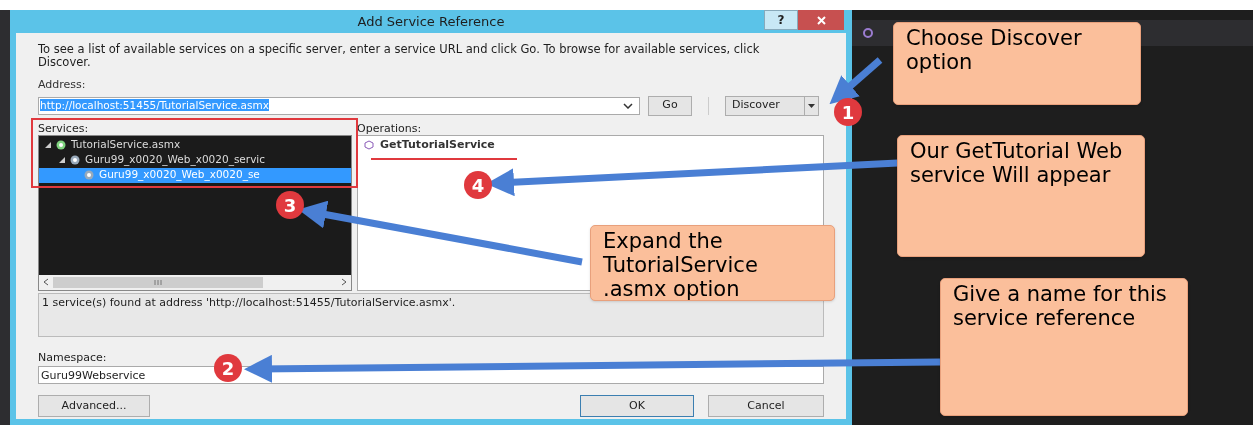 The height and width of the screenshot is (425, 1253). I want to click on discover-dropdown-button, so click(811, 105).